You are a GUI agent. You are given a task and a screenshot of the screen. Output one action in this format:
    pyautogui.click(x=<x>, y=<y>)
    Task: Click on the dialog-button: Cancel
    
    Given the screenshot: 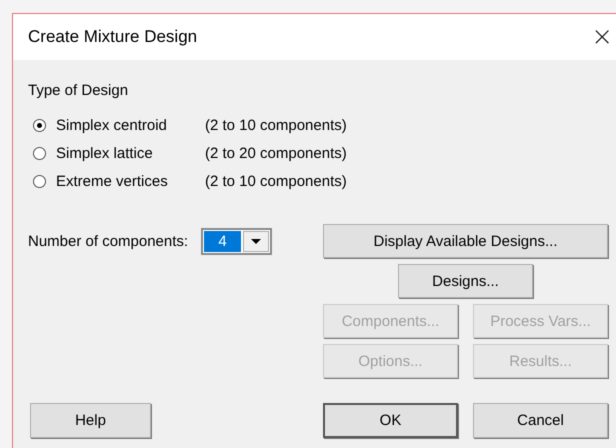 What is the action you would take?
    pyautogui.click(x=540, y=420)
    